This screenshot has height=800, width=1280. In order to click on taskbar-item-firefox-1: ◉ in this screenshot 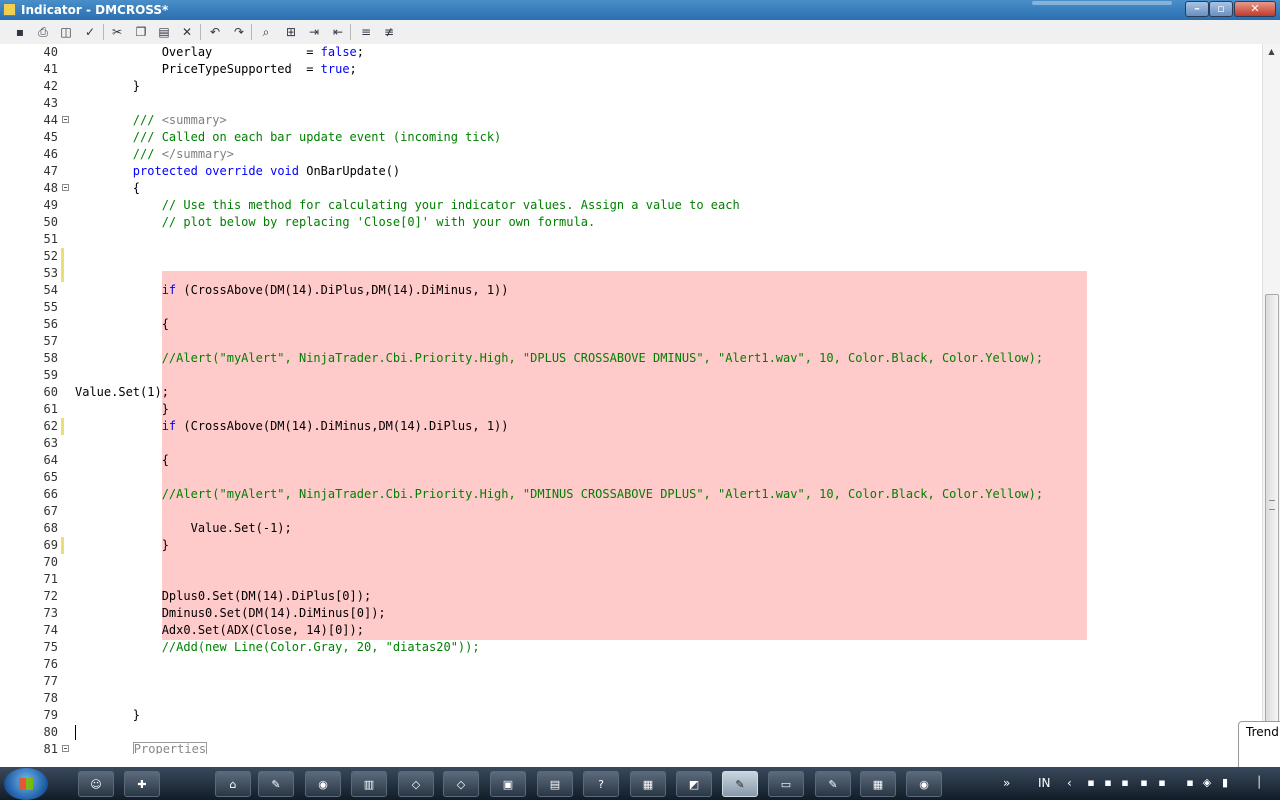, I will do `click(323, 784)`.